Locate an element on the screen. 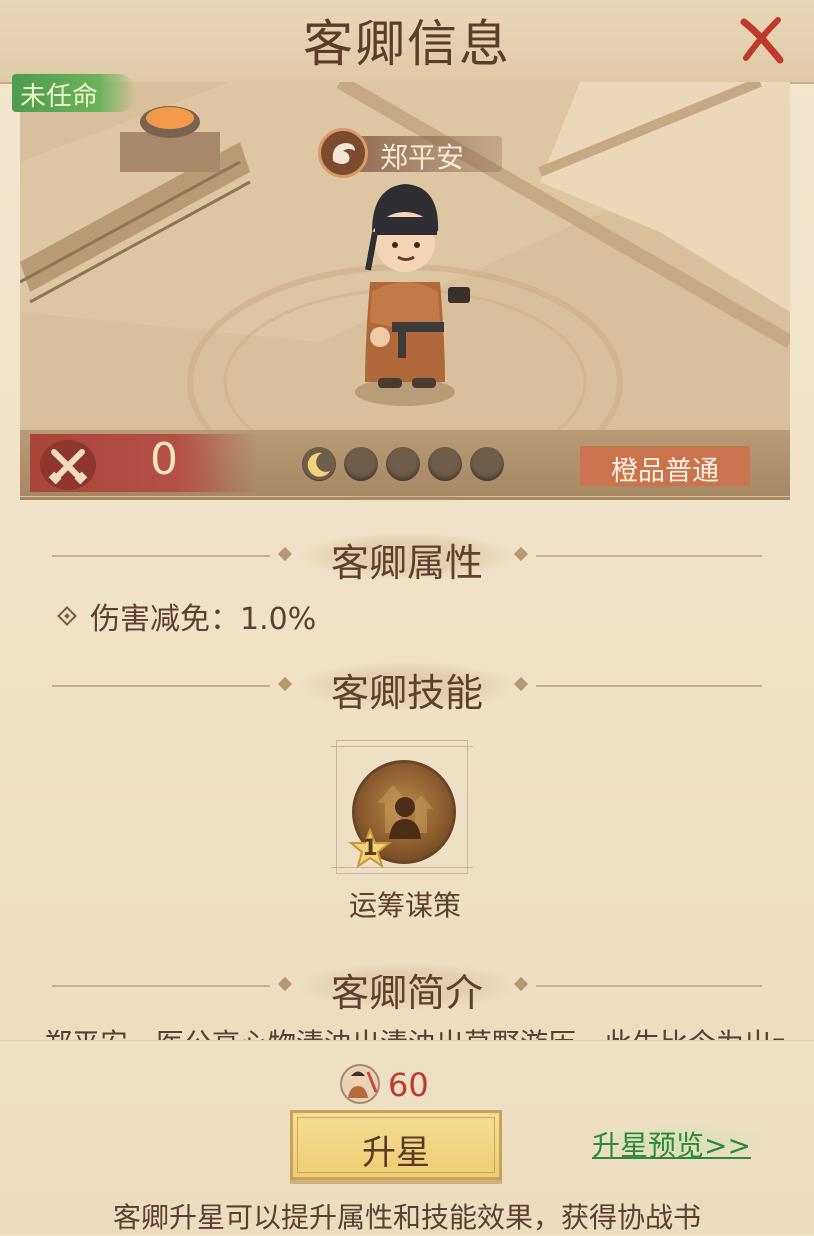 The height and width of the screenshot is (1236, 814). panel-header: 客卿信息 is located at coordinates (407, 42).